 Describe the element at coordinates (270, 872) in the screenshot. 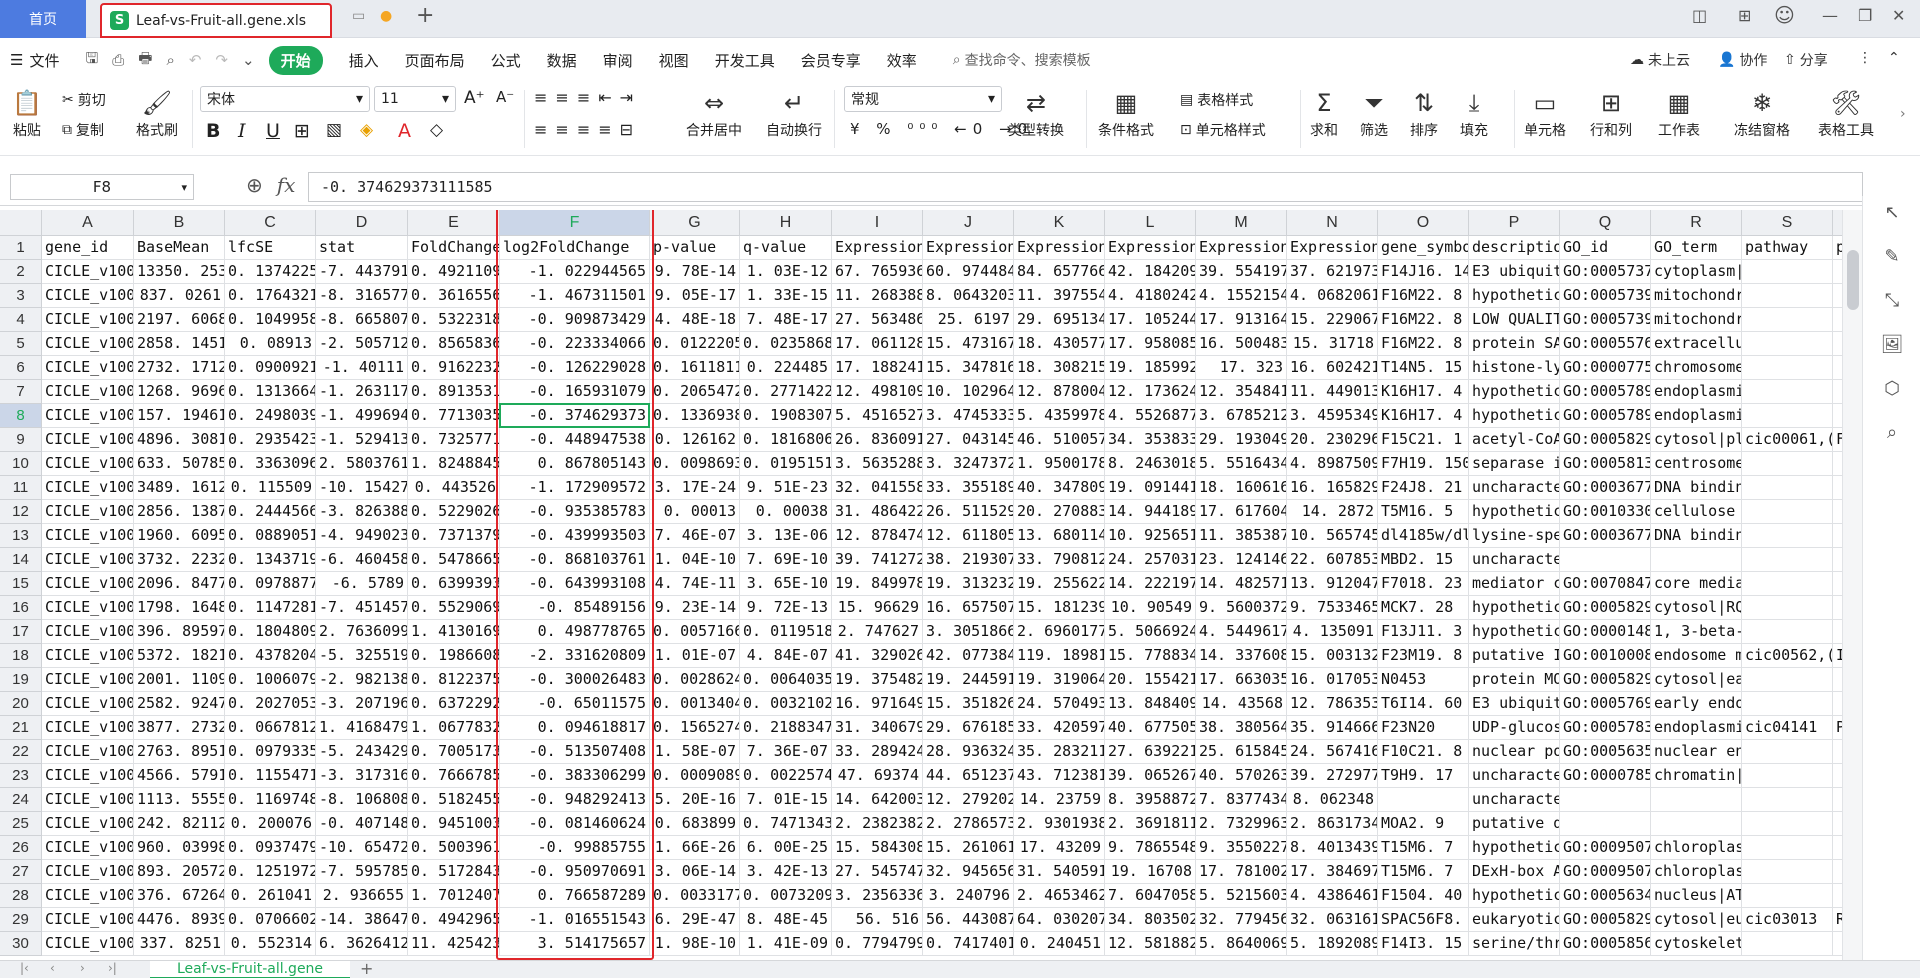

I see `cell-C27: 0. 1251972` at that location.